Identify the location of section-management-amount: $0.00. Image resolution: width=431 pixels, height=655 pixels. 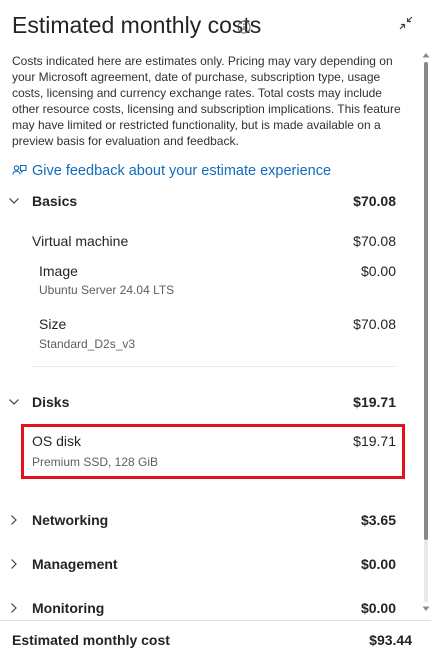
(378, 564).